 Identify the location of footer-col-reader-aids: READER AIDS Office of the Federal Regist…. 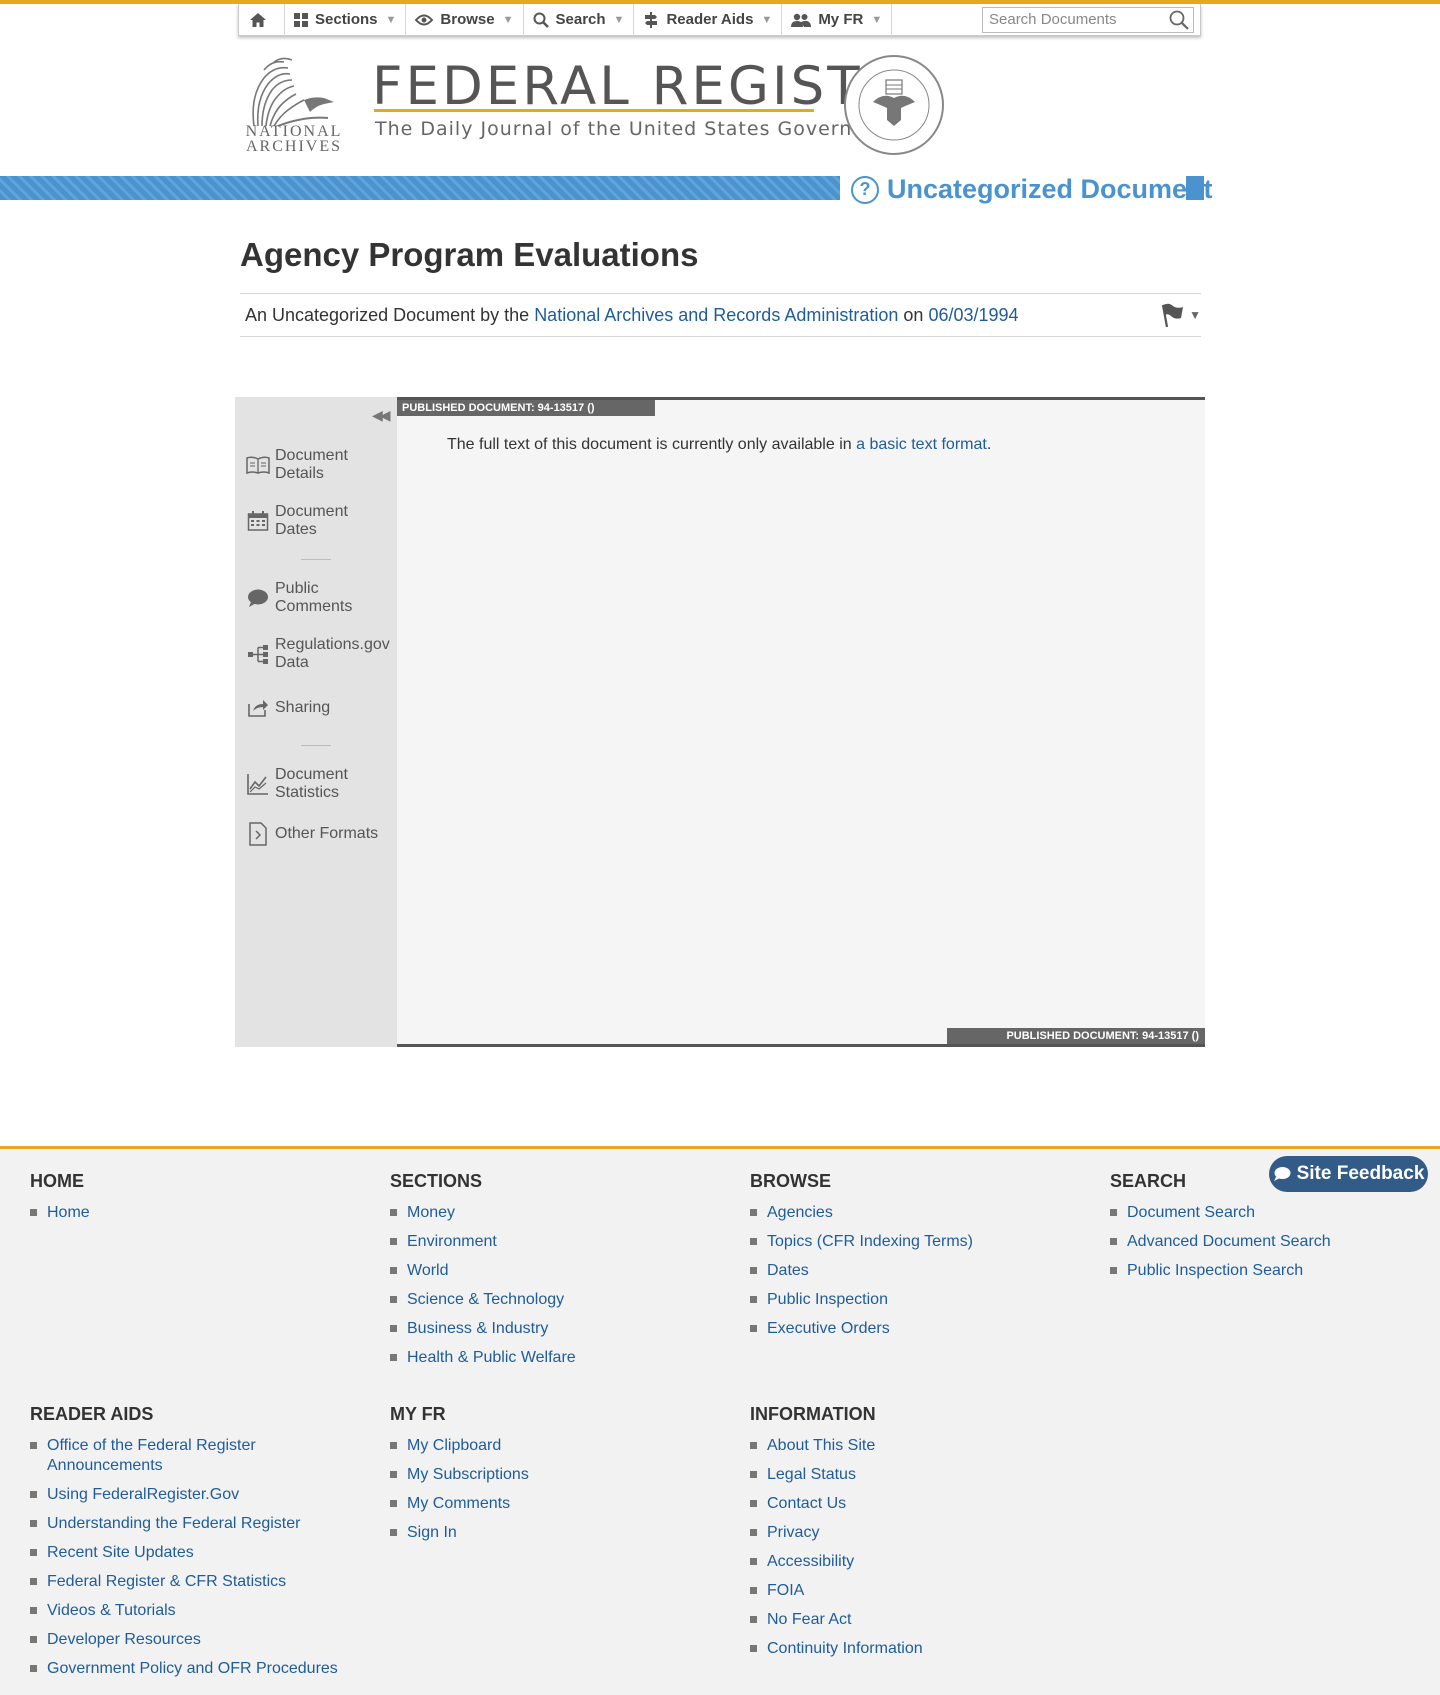
(195, 1546).